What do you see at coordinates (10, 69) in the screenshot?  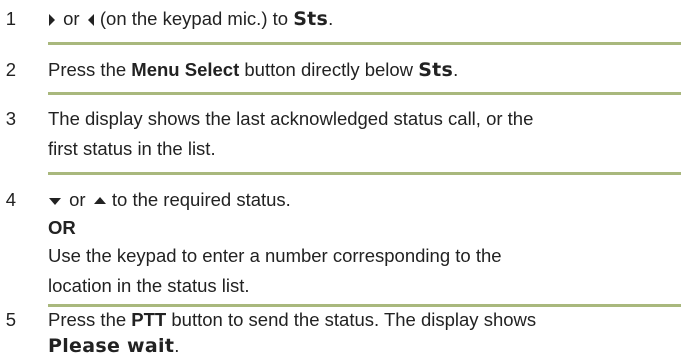 I see `step-number: 2` at bounding box center [10, 69].